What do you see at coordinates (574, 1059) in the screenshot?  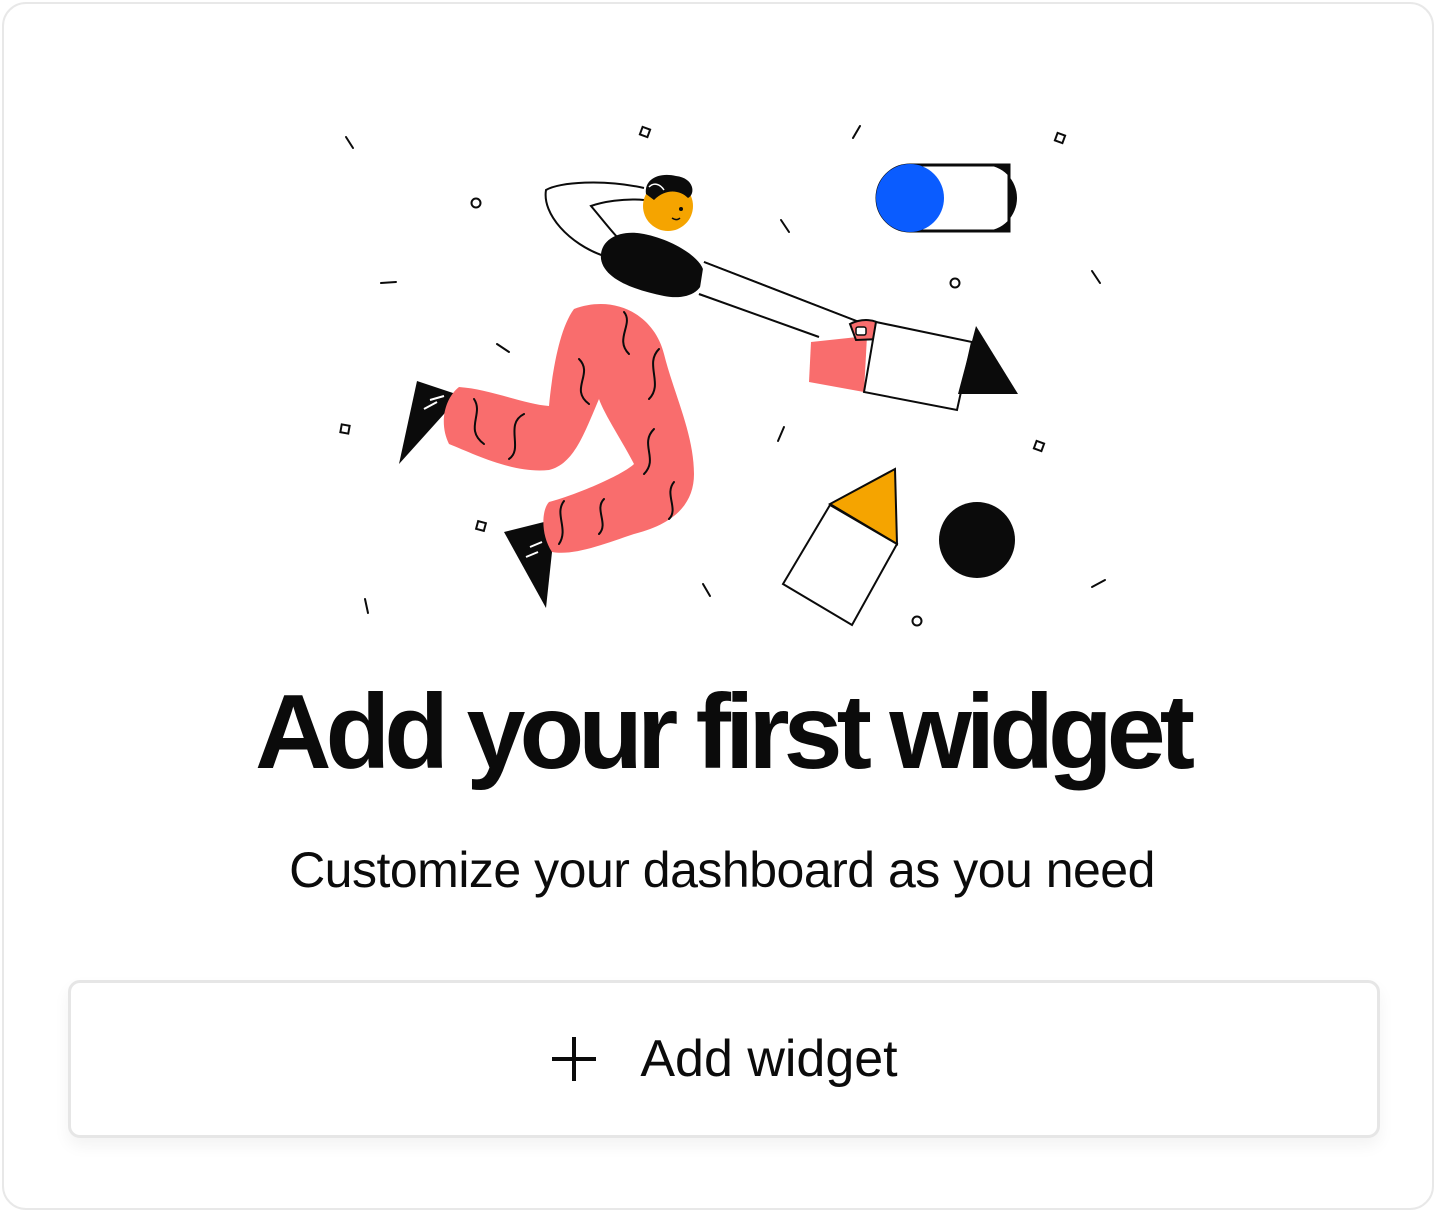 I see `plus-icon` at bounding box center [574, 1059].